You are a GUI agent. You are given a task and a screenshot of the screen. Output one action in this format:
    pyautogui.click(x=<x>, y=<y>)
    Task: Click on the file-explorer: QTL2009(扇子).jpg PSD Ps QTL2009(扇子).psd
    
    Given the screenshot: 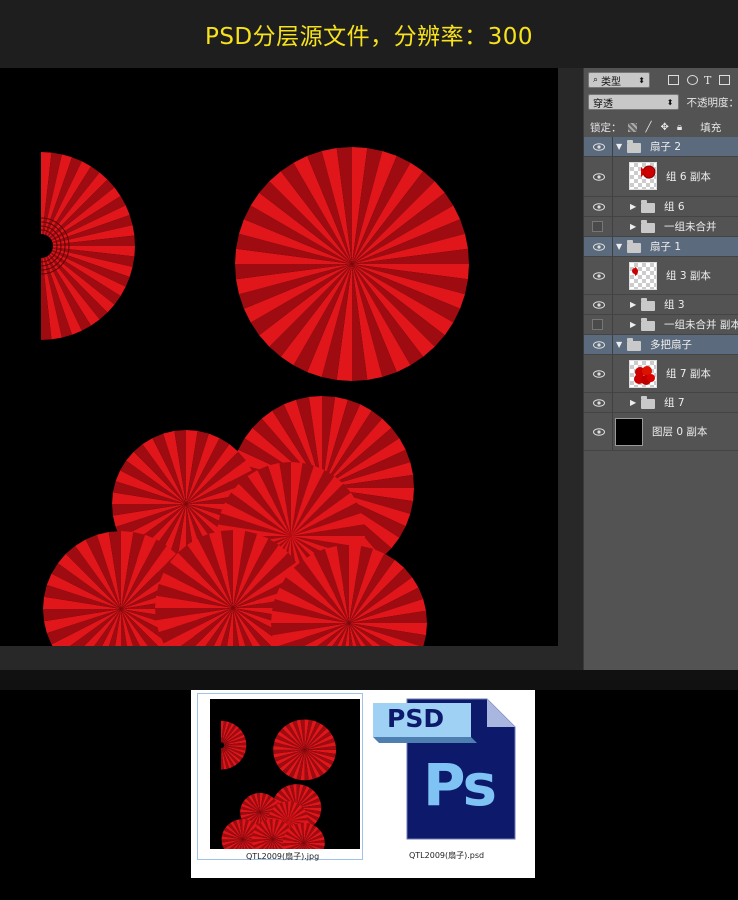 What is the action you would take?
    pyautogui.click(x=363, y=784)
    